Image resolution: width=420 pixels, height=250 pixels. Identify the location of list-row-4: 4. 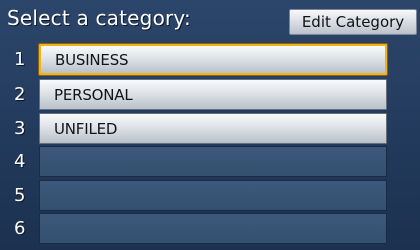
(210, 162).